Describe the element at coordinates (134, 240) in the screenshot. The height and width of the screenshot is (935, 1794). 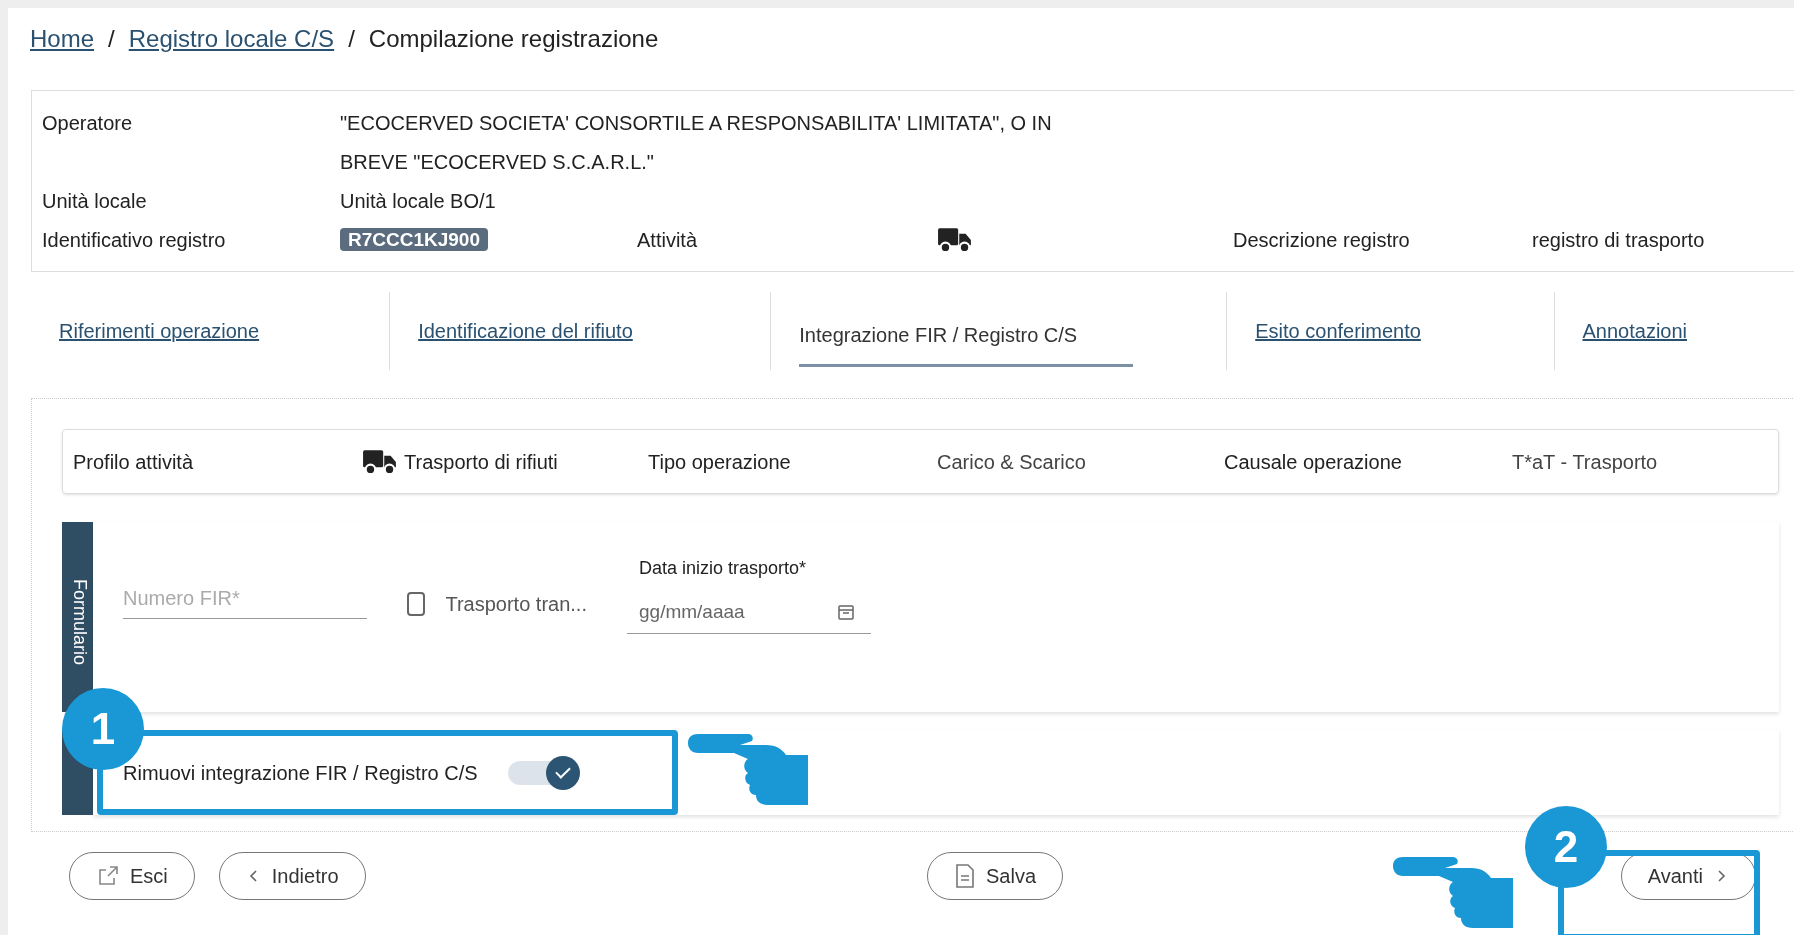
I see `field-label: Identificativo registro` at that location.